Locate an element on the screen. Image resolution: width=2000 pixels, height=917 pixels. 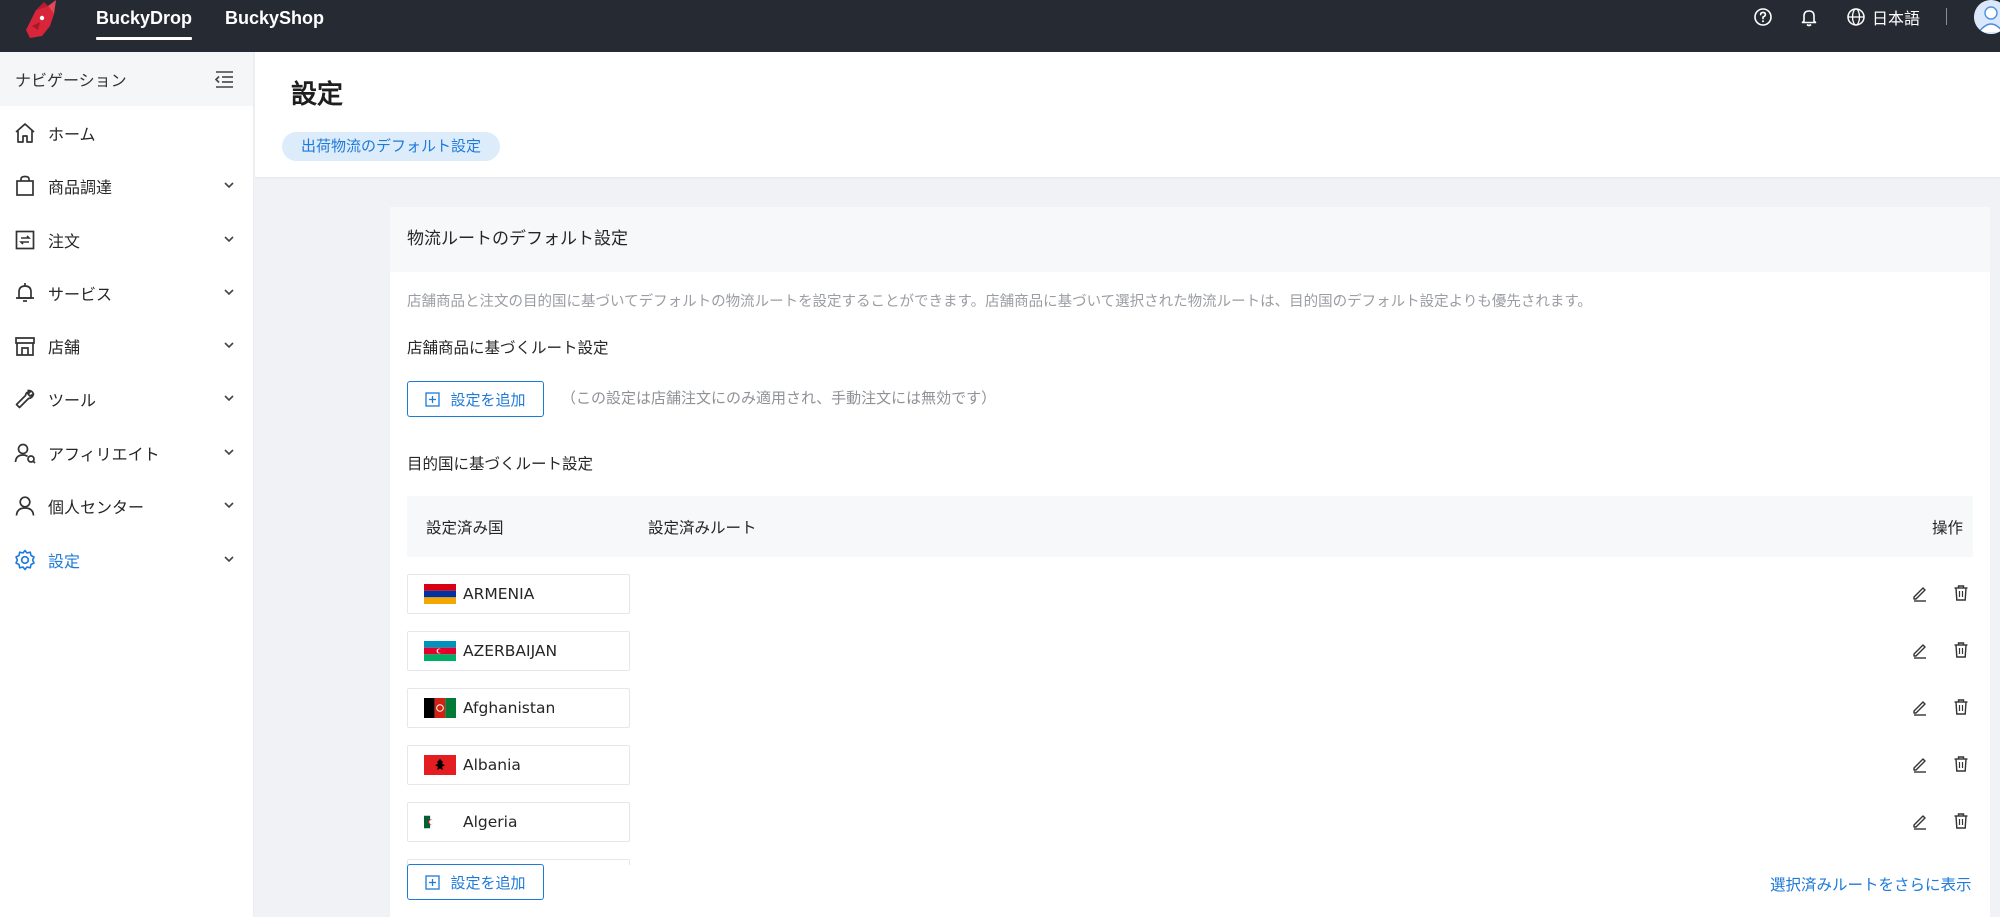
sidebar-item-tools: ツール is located at coordinates (127, 398).